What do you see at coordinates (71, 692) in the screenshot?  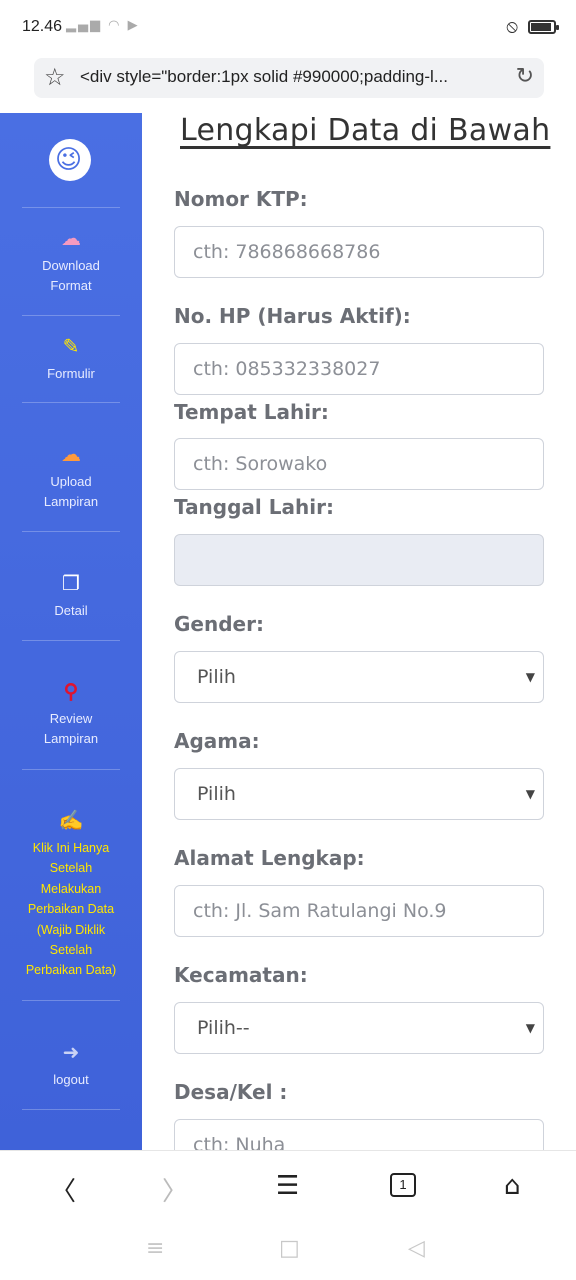 I see `search-icon: ⚲` at bounding box center [71, 692].